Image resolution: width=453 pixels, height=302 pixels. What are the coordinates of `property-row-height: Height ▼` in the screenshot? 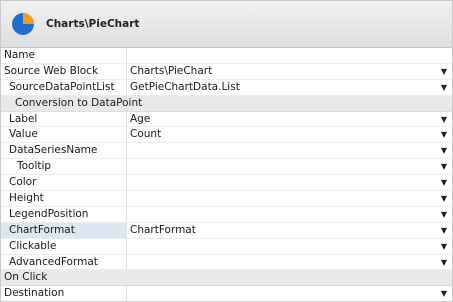 It's located at (226, 199).